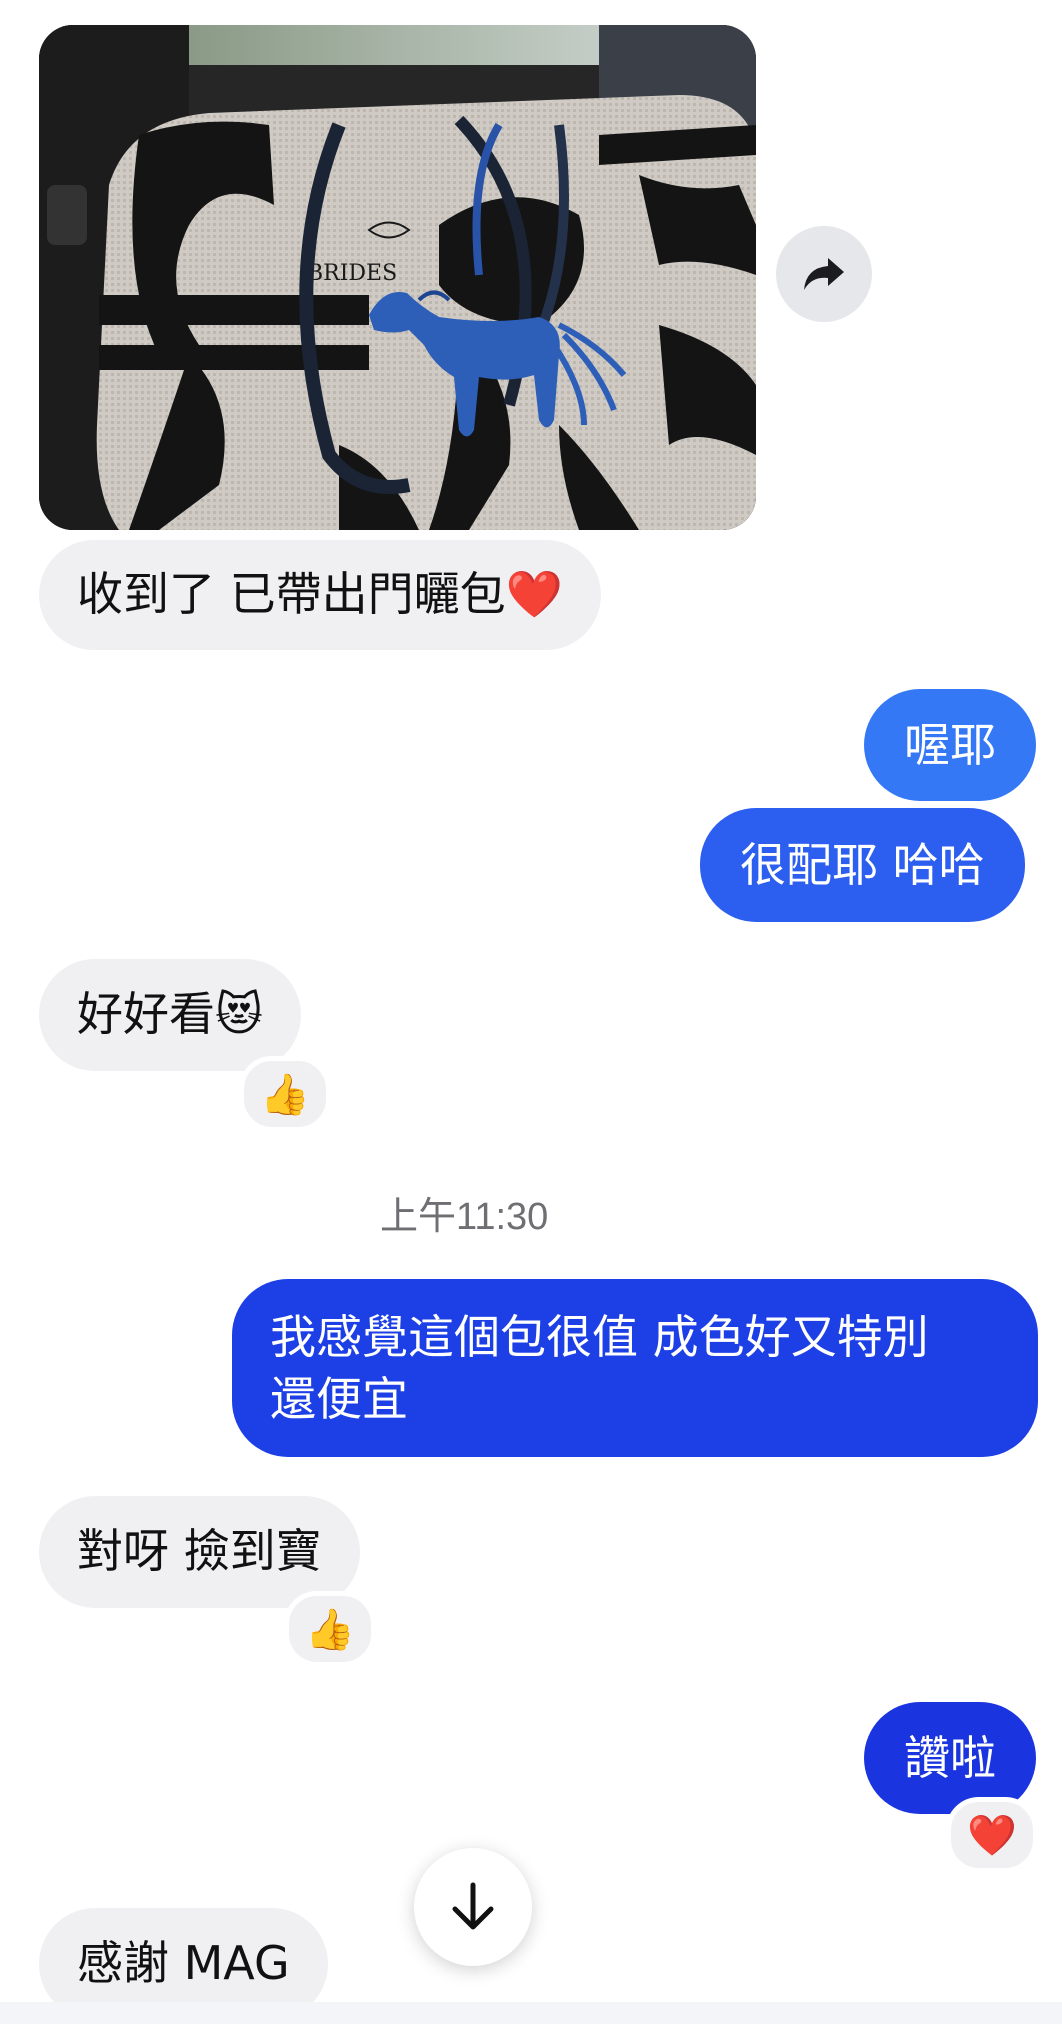 This screenshot has height=2024, width=1062. What do you see at coordinates (950, 1758) in the screenshot?
I see `message-text: 讚啦` at bounding box center [950, 1758].